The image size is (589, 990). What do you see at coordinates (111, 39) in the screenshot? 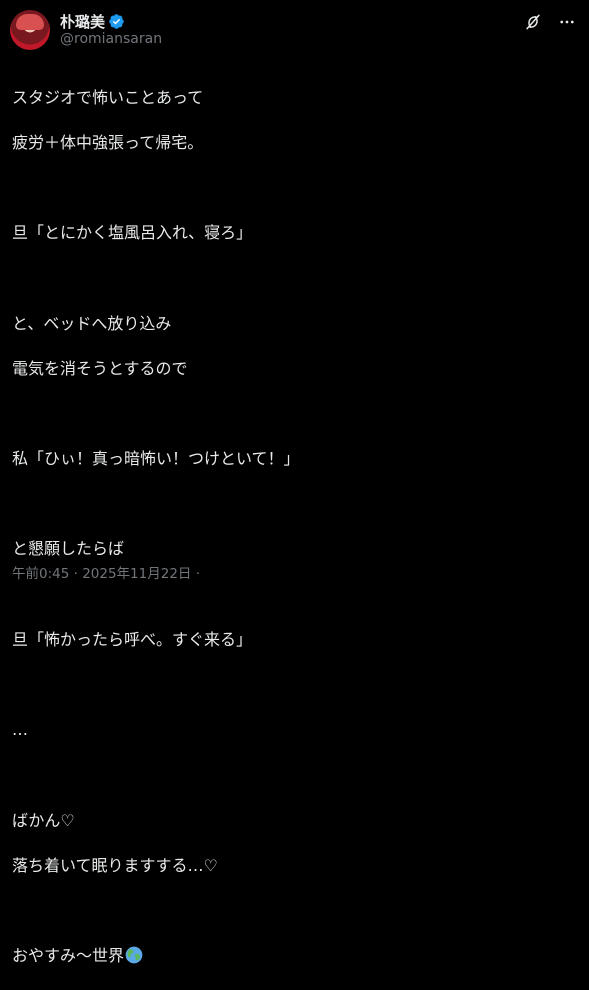
I see `author-handle: @romiansaran` at bounding box center [111, 39].